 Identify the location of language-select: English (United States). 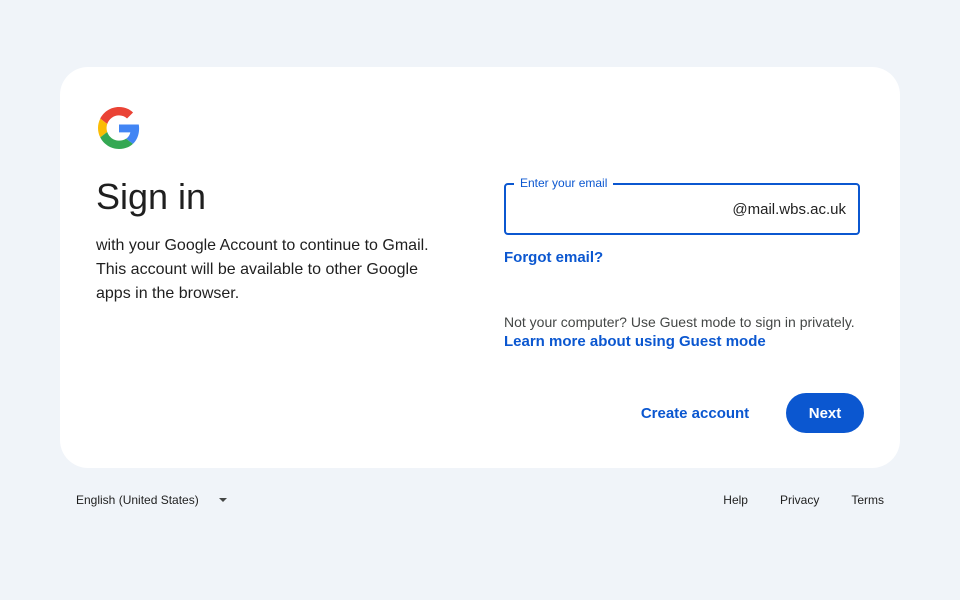
(151, 500).